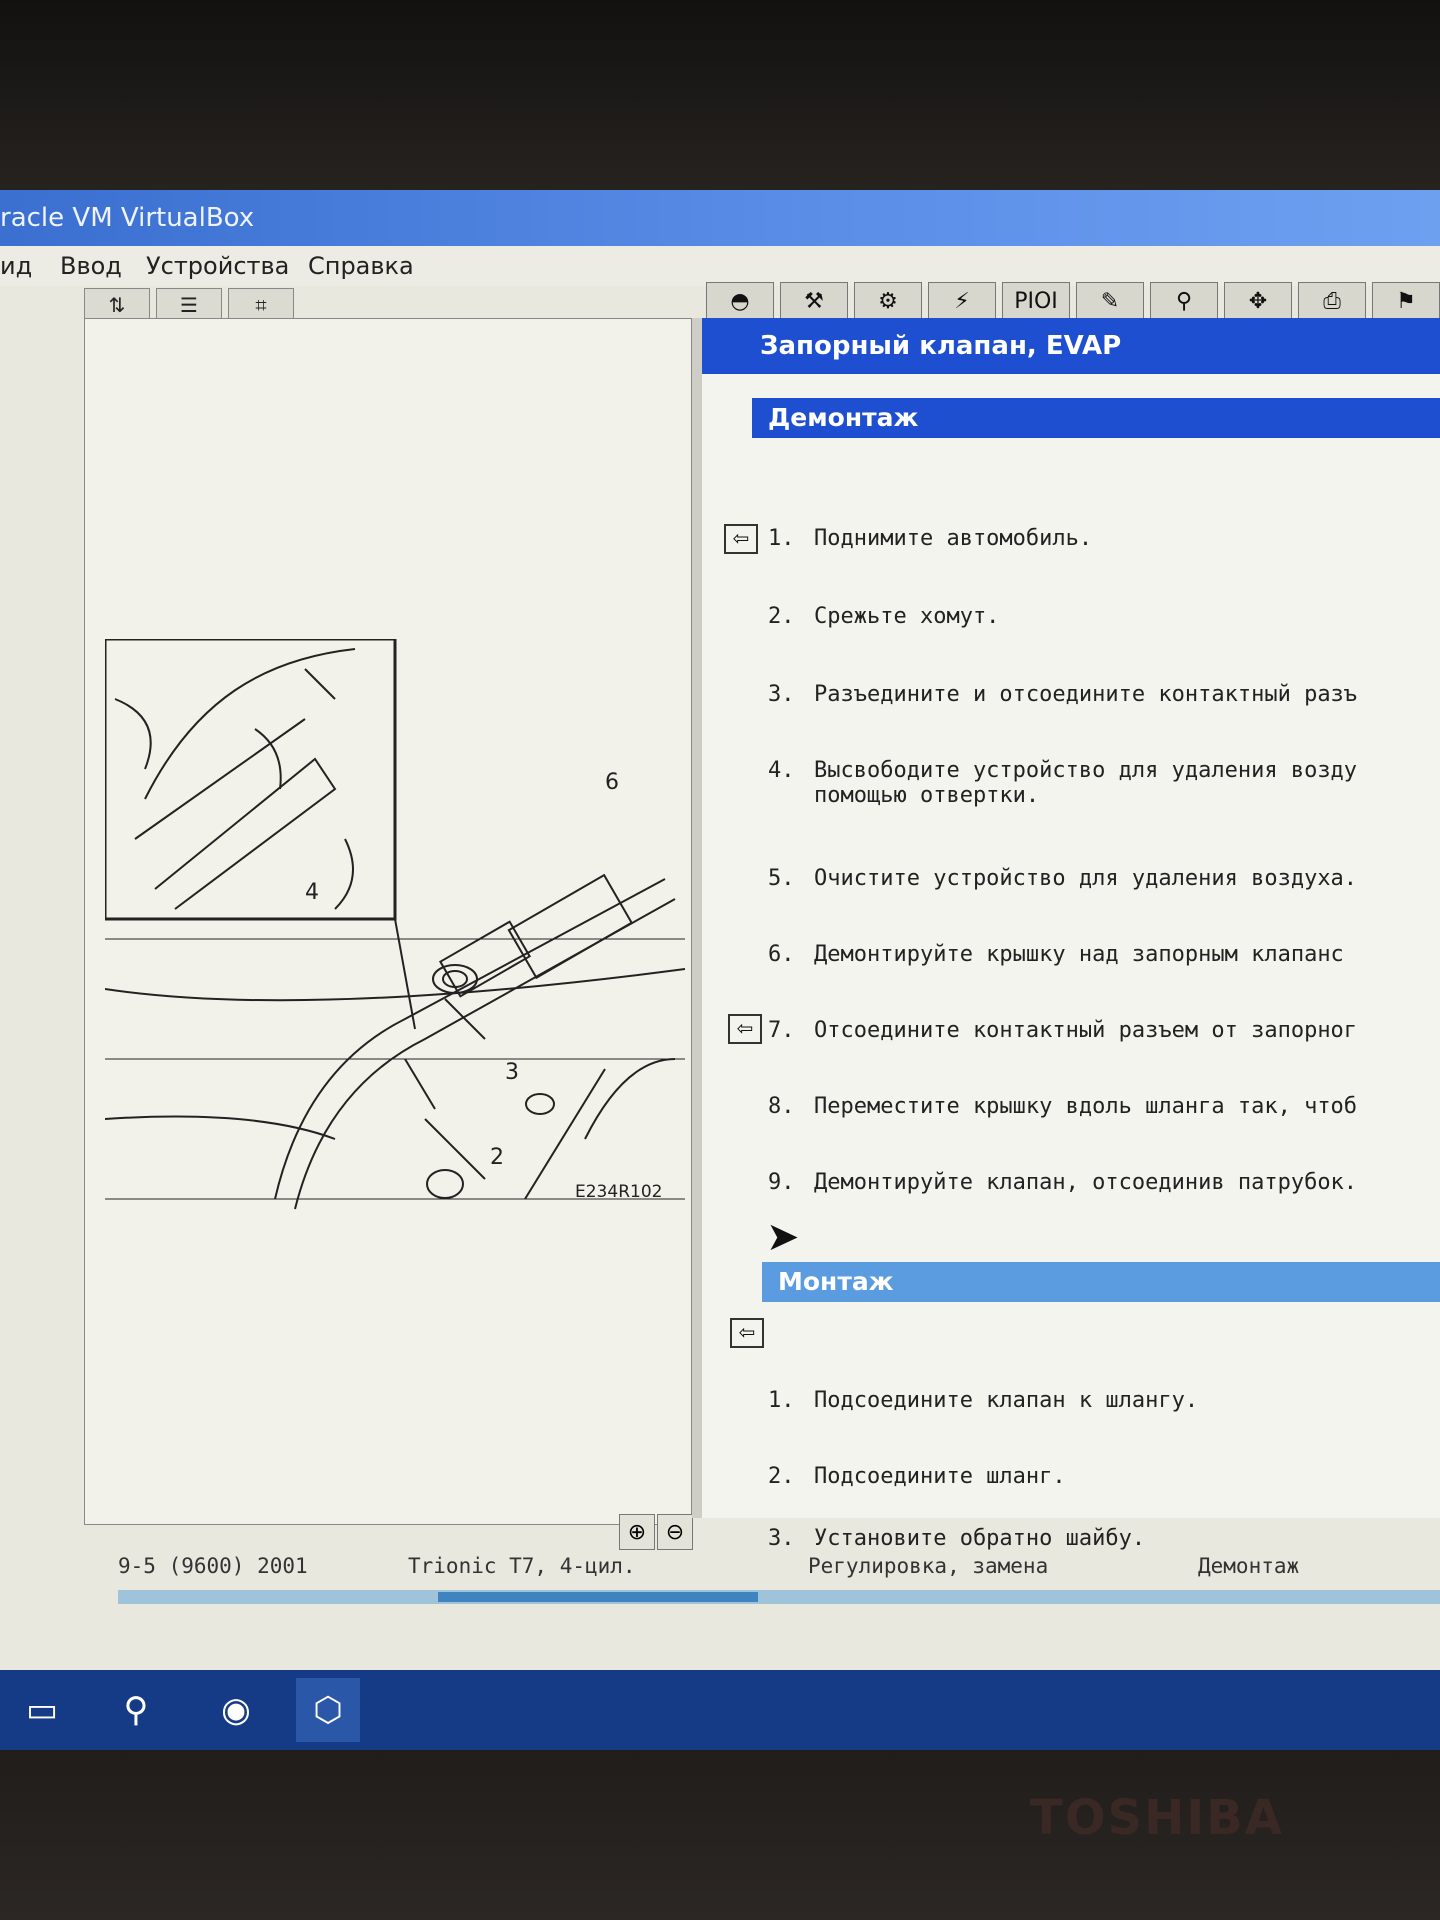 Image resolution: width=1440 pixels, height=1920 pixels. I want to click on chrome-icon: ◉, so click(236, 1710).